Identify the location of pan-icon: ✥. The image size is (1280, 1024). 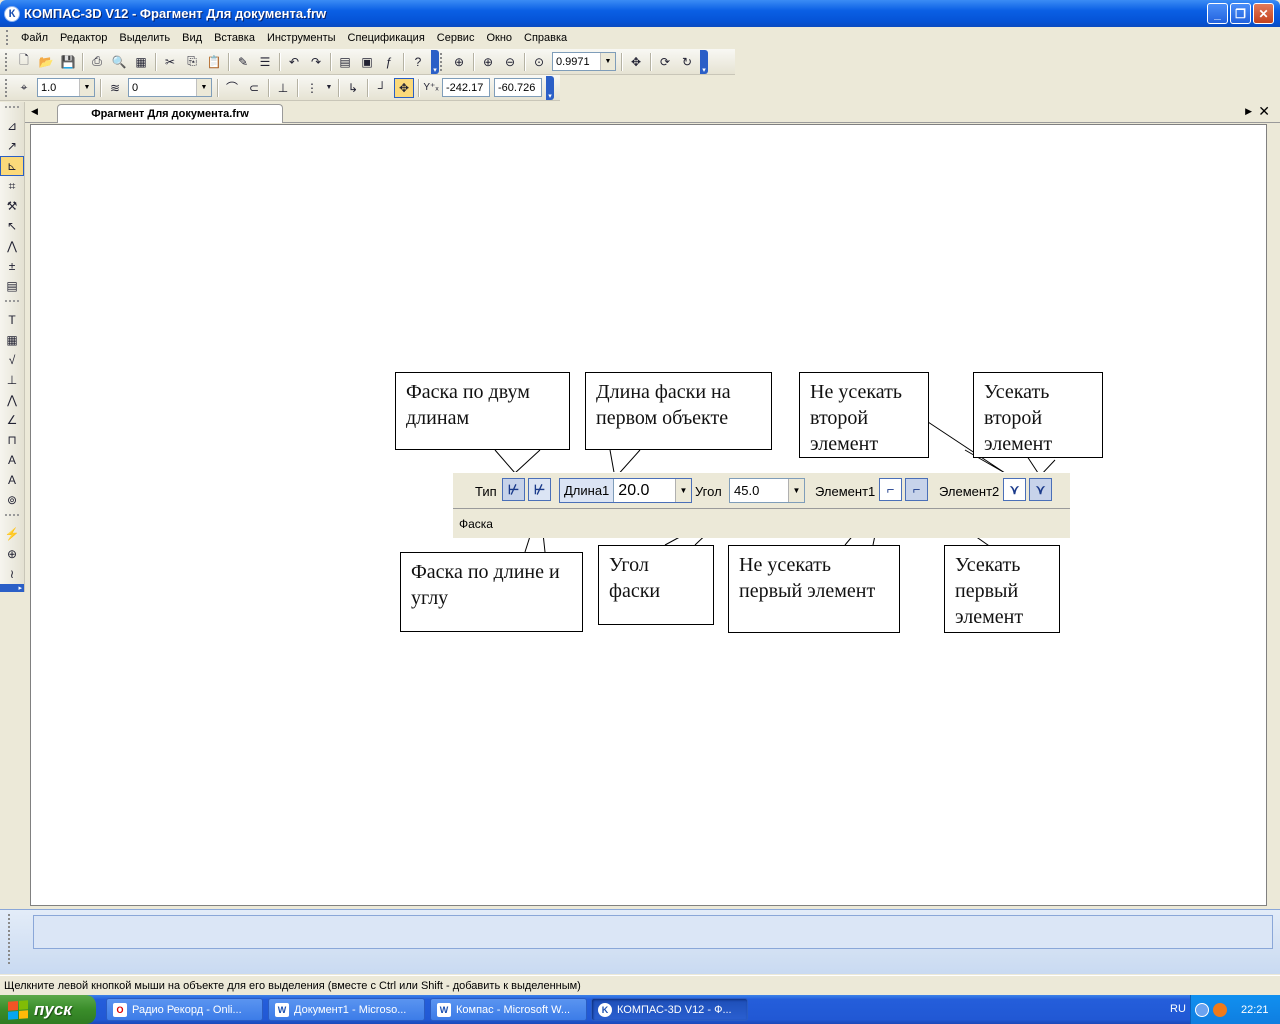
(636, 62).